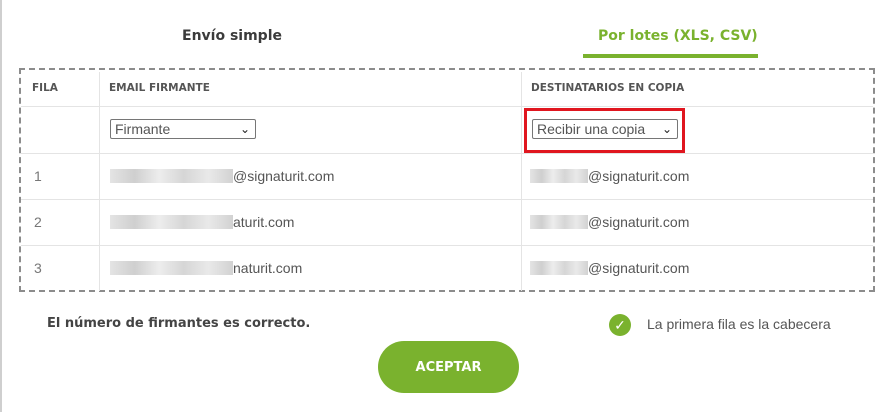 The width and height of the screenshot is (895, 412). Describe the element at coordinates (232, 36) in the screenshot. I see `tab-simple: Envío simple` at that location.